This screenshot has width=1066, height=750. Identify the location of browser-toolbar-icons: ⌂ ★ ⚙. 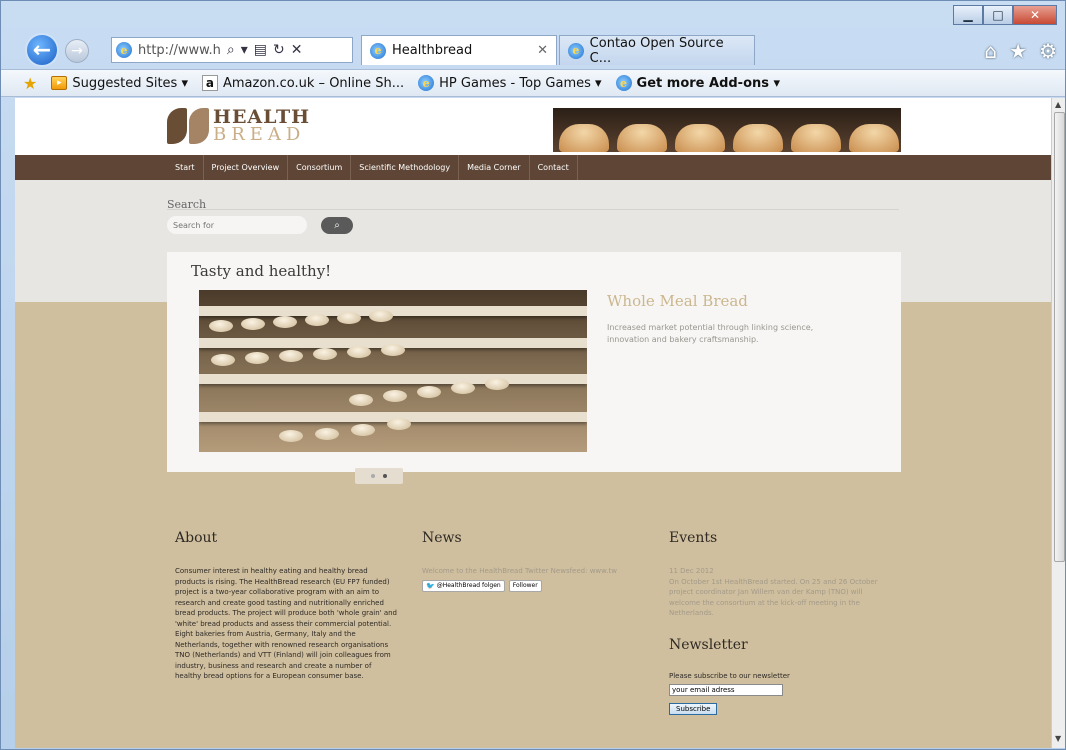
(1020, 51).